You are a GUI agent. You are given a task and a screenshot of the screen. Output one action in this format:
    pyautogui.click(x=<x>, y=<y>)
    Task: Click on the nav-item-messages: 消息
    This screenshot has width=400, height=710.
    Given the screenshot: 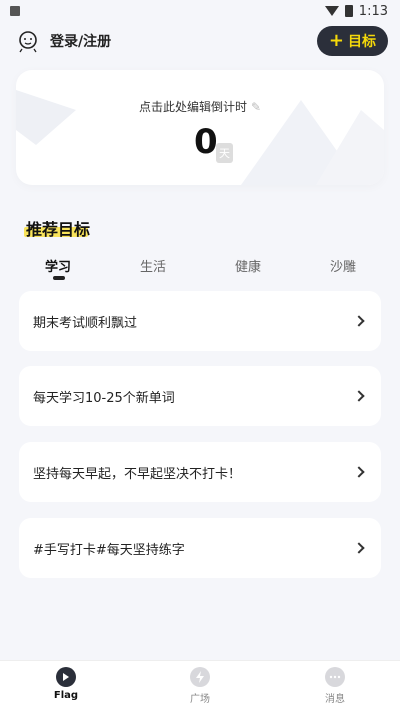 What is the action you would take?
    pyautogui.click(x=335, y=686)
    